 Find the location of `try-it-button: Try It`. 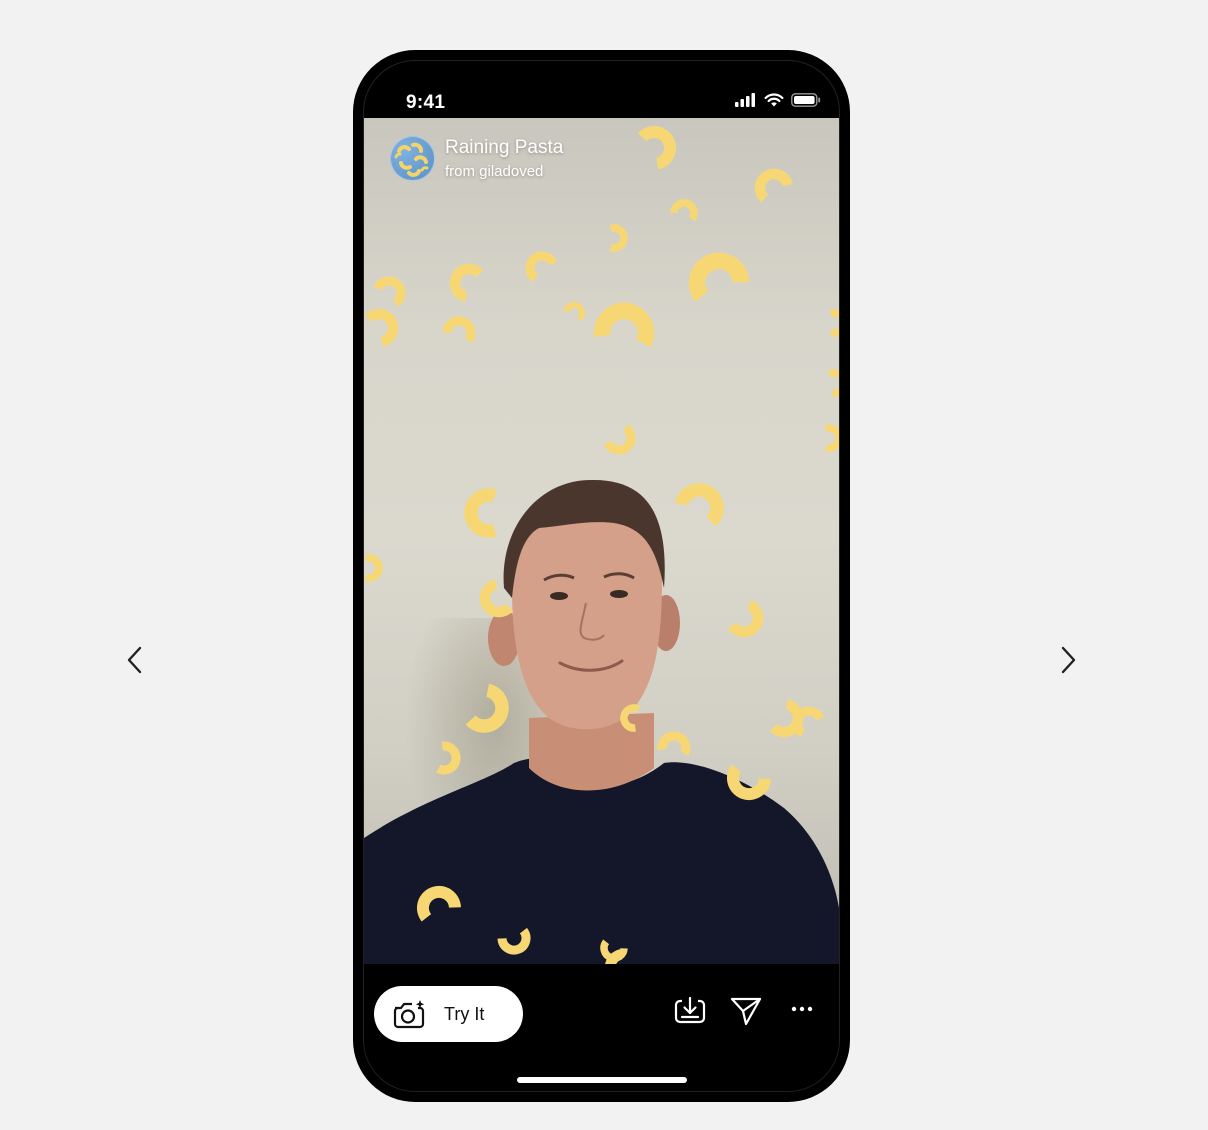

try-it-button: Try It is located at coordinates (448, 1014).